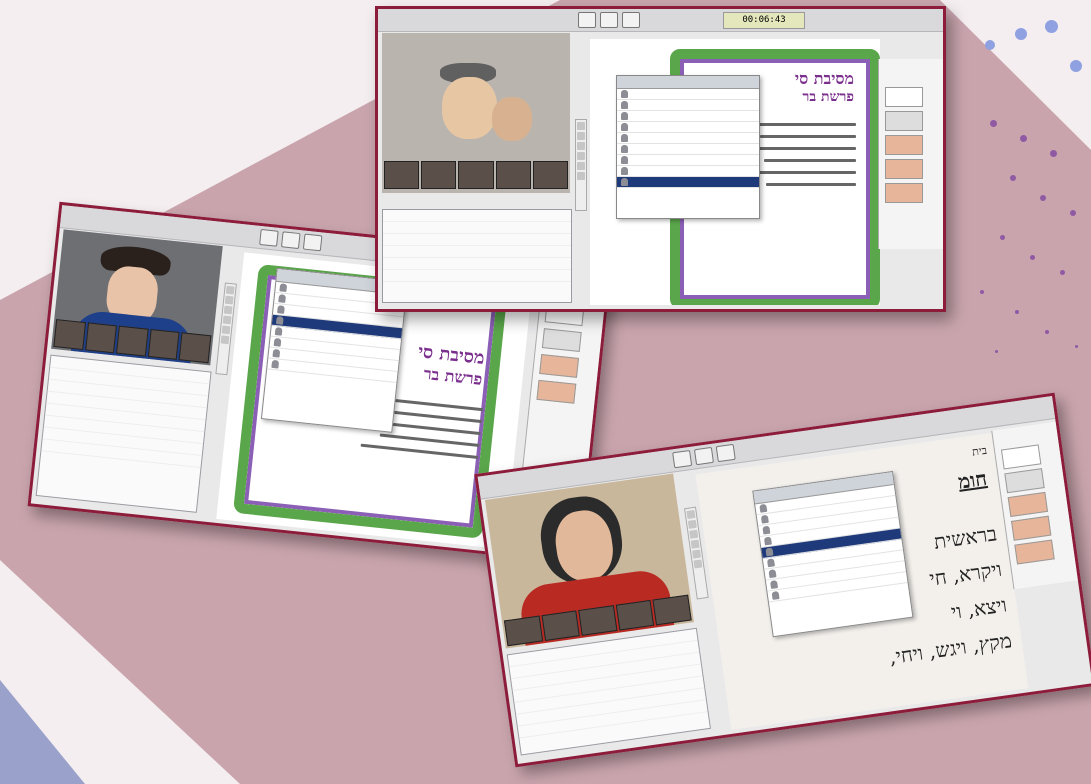 Image resolution: width=1091 pixels, height=784 pixels. I want to click on doc-small-label: בית, so click(979, 451).